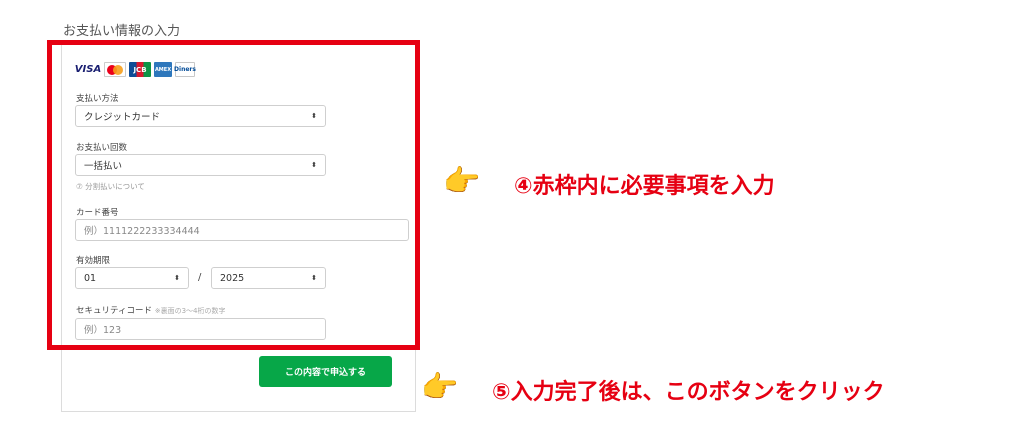 The width and height of the screenshot is (1024, 441). What do you see at coordinates (93, 261) in the screenshot?
I see `expiry-label: 有効期限` at bounding box center [93, 261].